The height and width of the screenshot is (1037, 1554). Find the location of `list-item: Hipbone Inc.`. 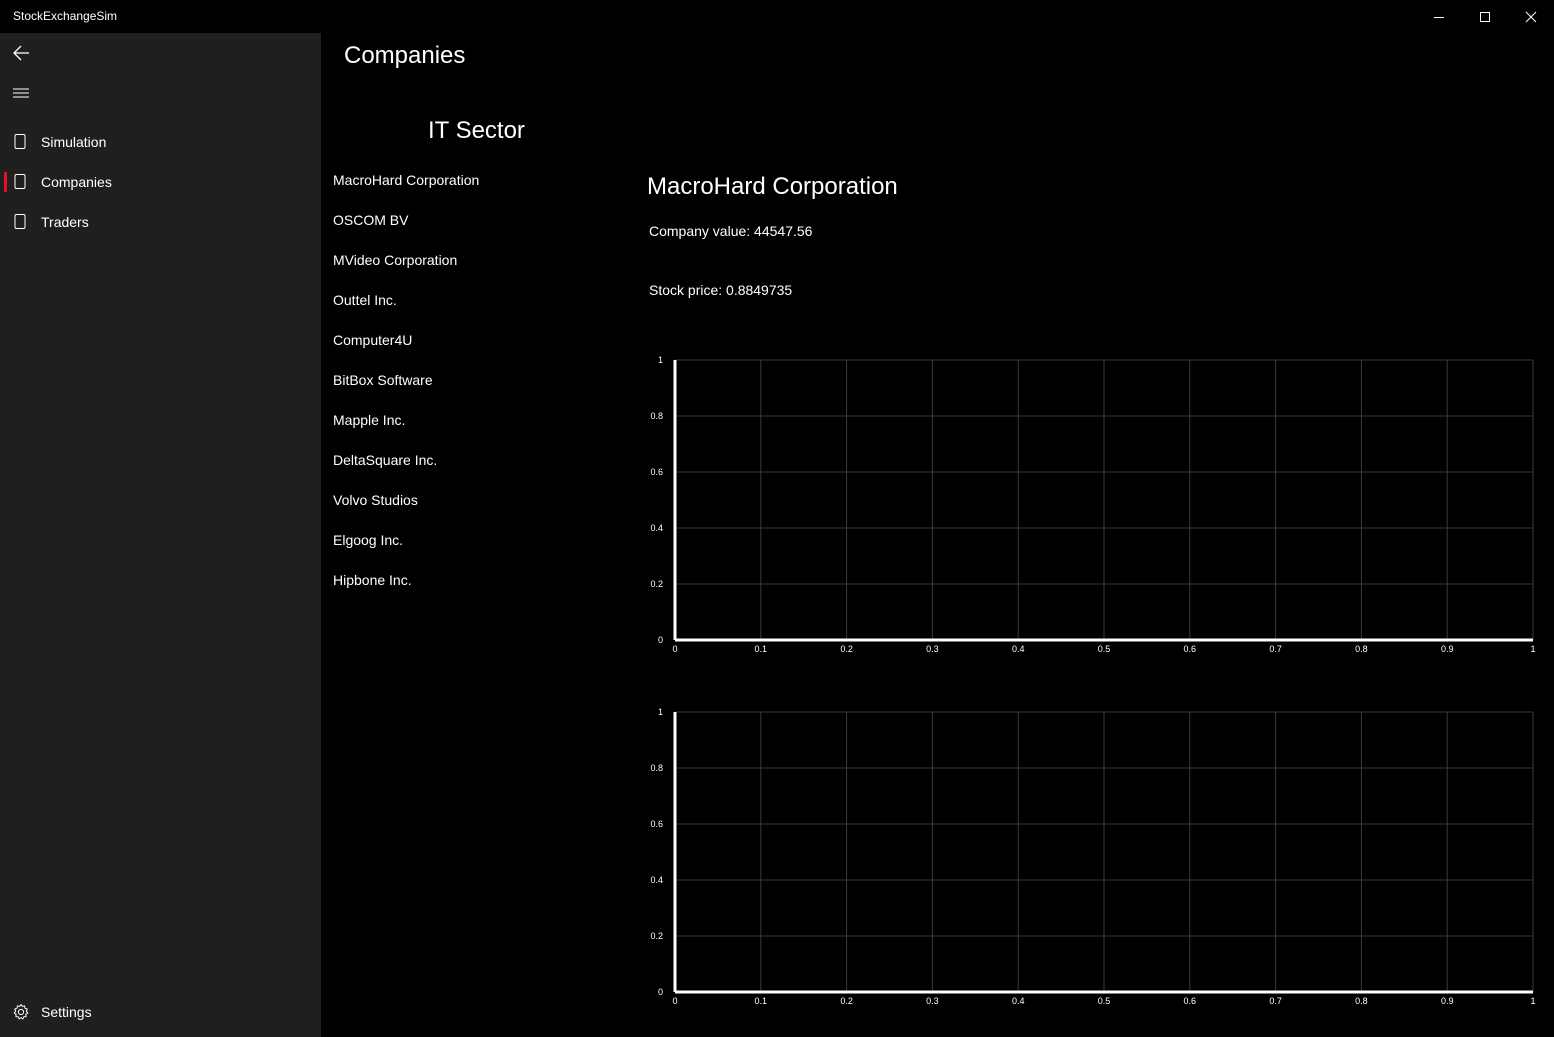

list-item: Hipbone Inc. is located at coordinates (466, 580).